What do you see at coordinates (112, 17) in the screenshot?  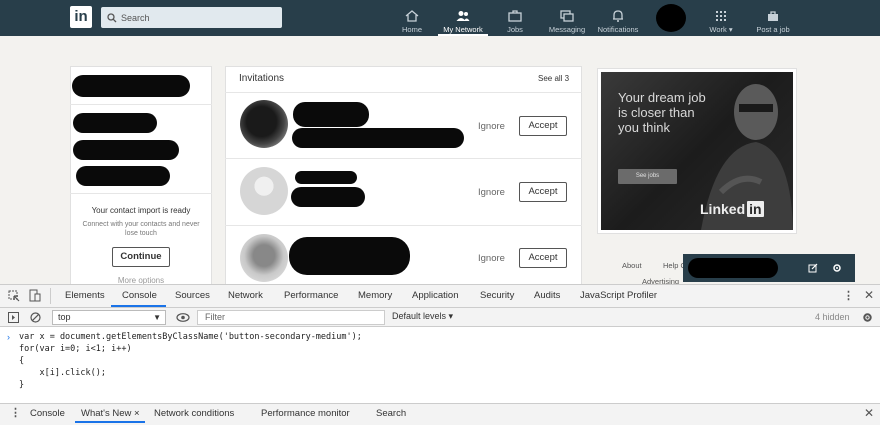 I see `search-icon` at bounding box center [112, 17].